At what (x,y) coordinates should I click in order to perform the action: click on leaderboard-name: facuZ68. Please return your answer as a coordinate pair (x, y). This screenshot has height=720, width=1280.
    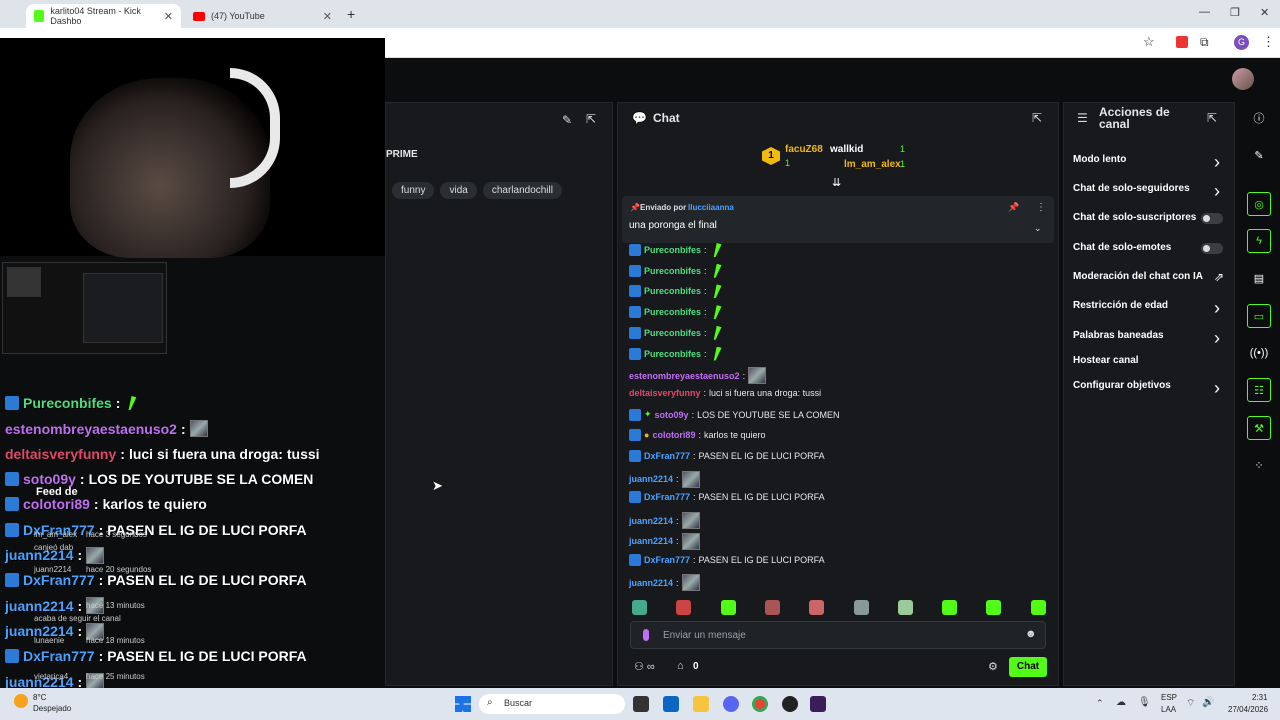
    Looking at the image, I should click on (804, 149).